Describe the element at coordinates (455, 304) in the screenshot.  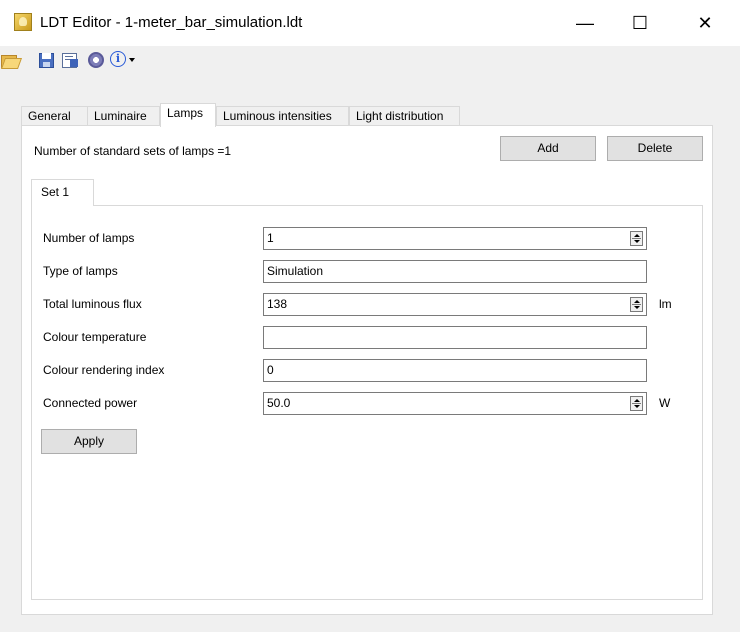
I see `total-luminous-flux-stepper: 138` at that location.